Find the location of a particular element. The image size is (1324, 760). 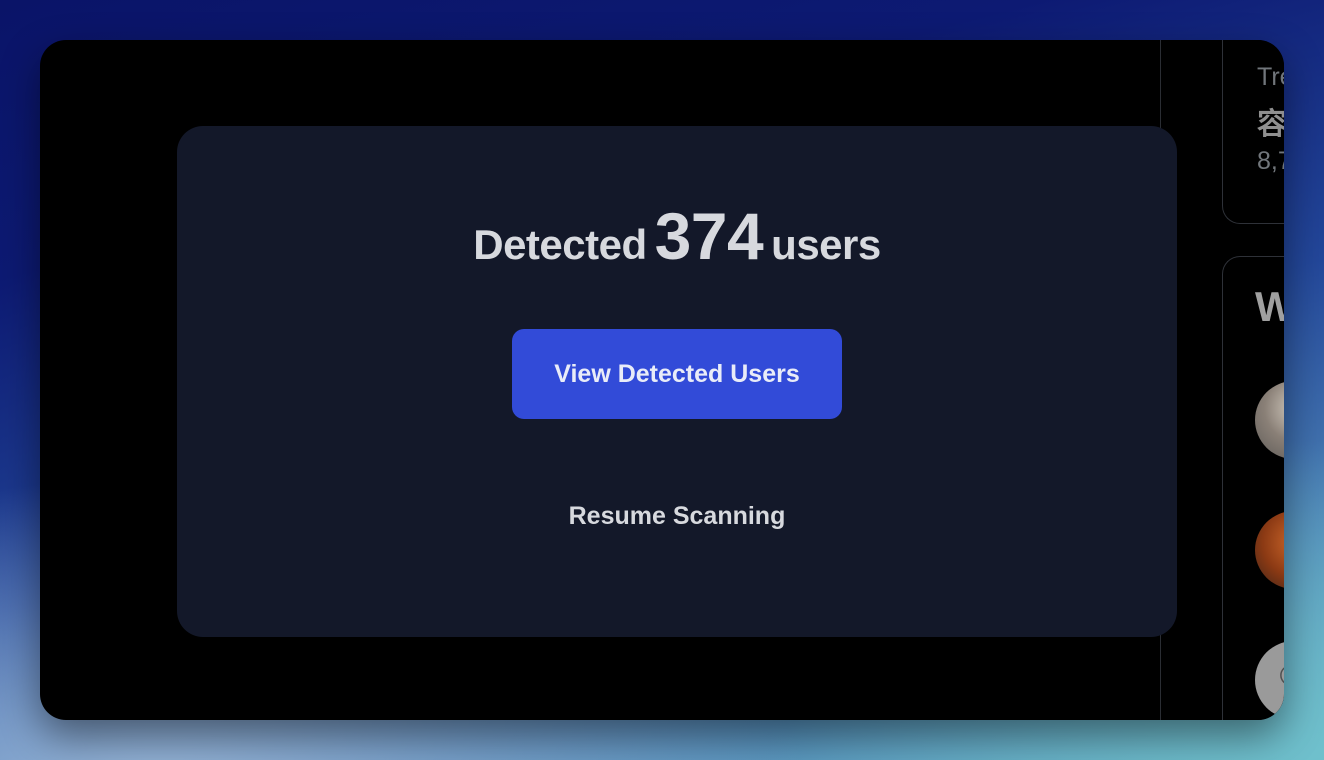

person-icon: ☺ is located at coordinates (1278, 674).